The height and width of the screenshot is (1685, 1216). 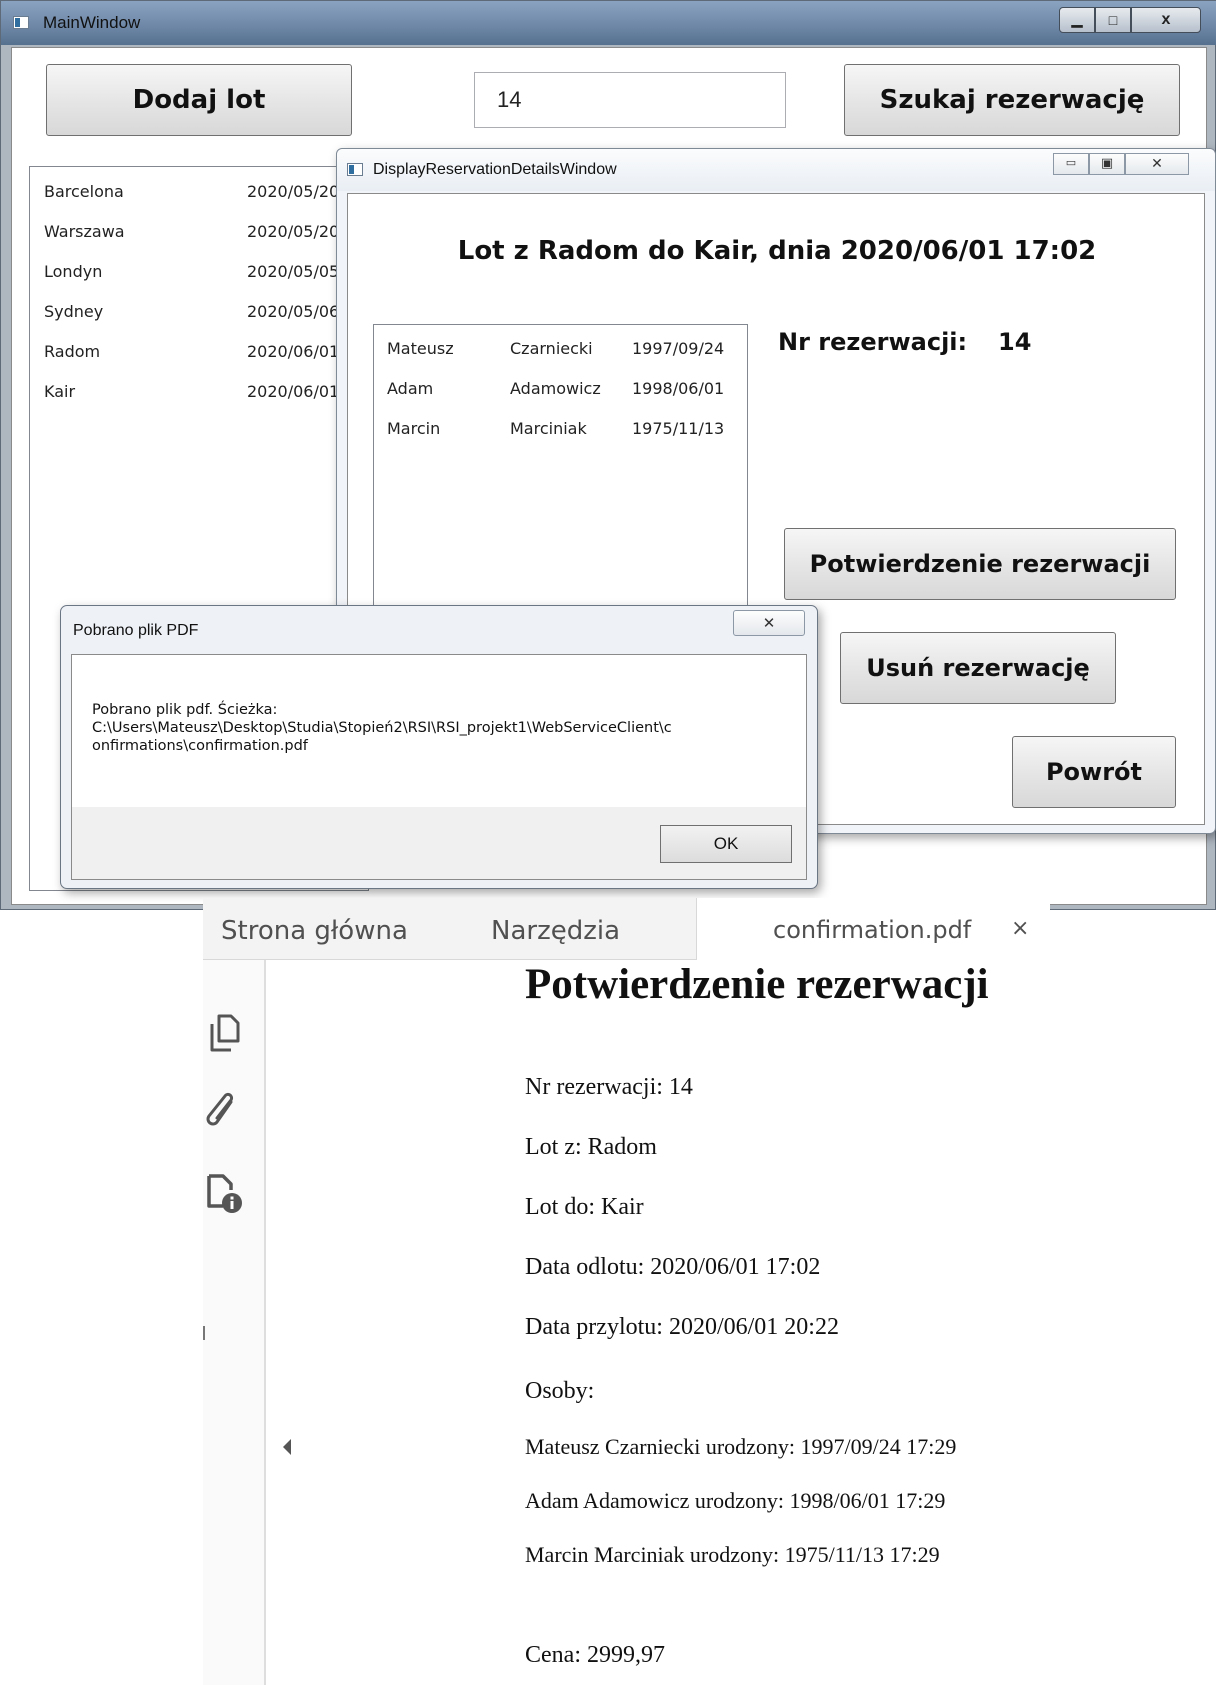 I want to click on close-button: x, so click(x=1166, y=20).